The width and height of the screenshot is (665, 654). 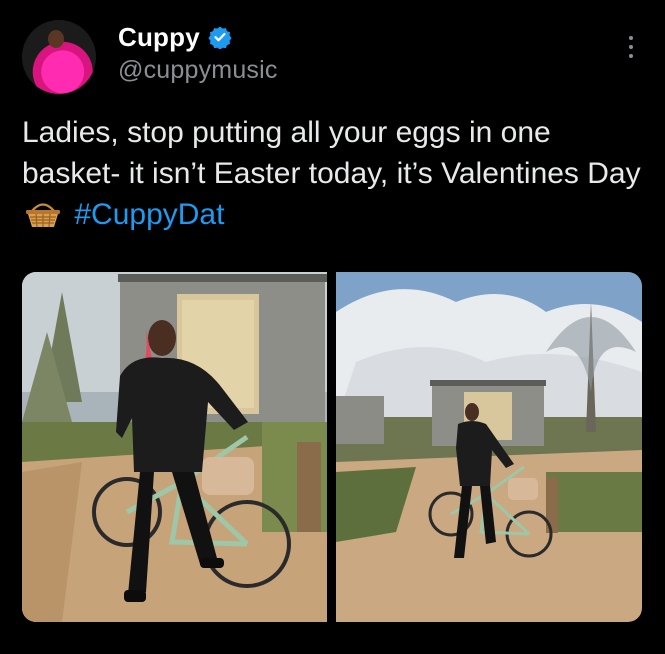 I want to click on name-row: Cuppy, so click(x=198, y=37).